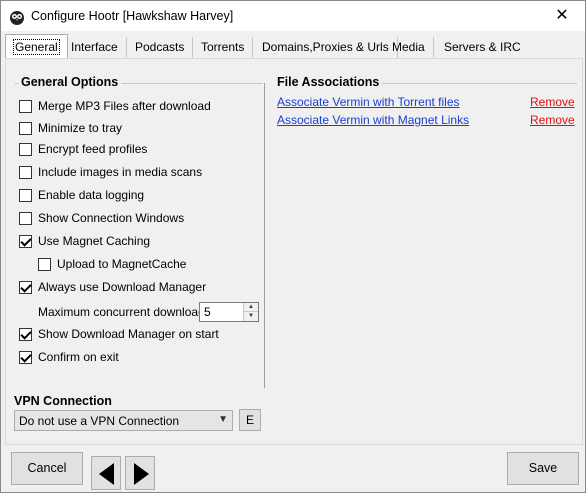 The width and height of the screenshot is (586, 493). I want to click on data-logging-checkbox, so click(25, 195).